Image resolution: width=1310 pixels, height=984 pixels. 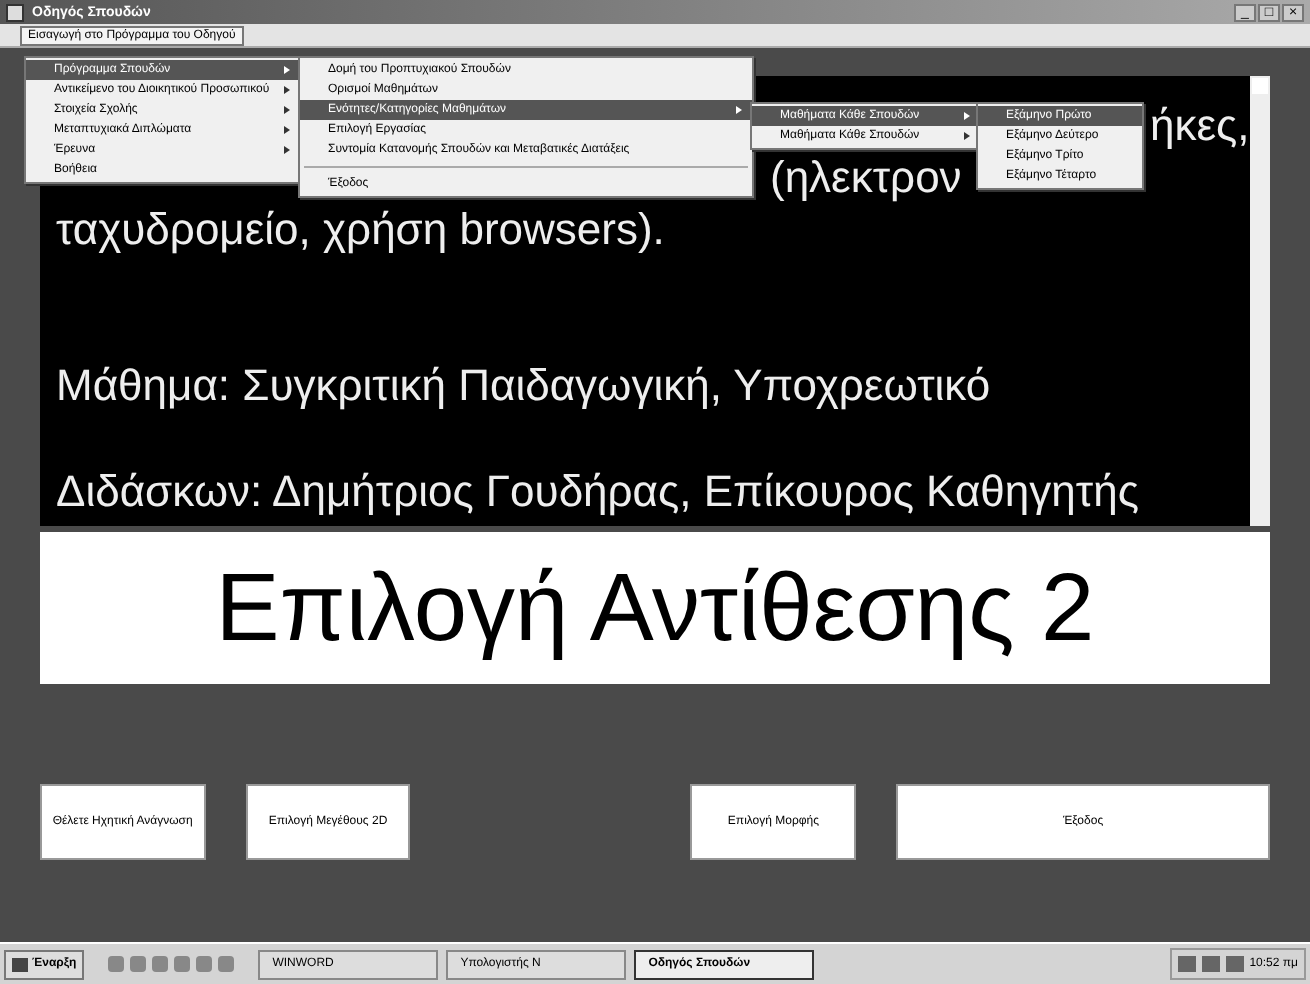 I want to click on text-line: ταχυδρομείο, χρήση browsers)., so click(x=360, y=230).